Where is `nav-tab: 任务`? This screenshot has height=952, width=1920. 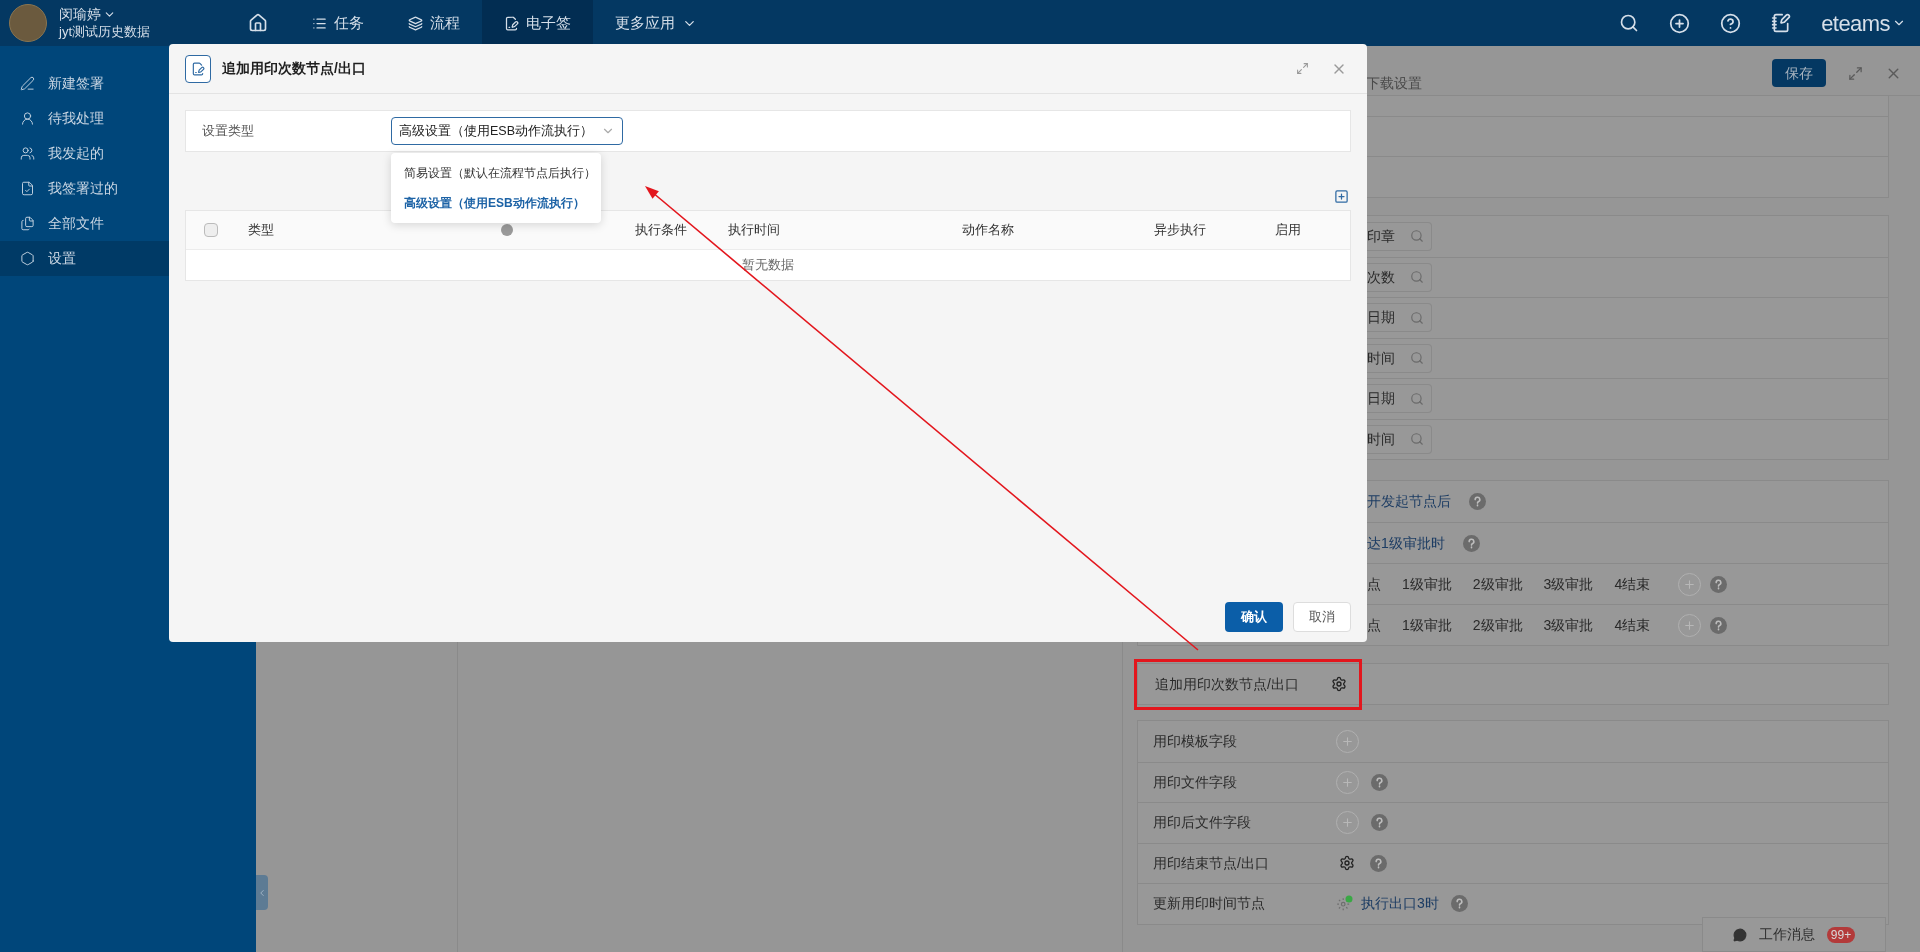
nav-tab: 任务 is located at coordinates (338, 23).